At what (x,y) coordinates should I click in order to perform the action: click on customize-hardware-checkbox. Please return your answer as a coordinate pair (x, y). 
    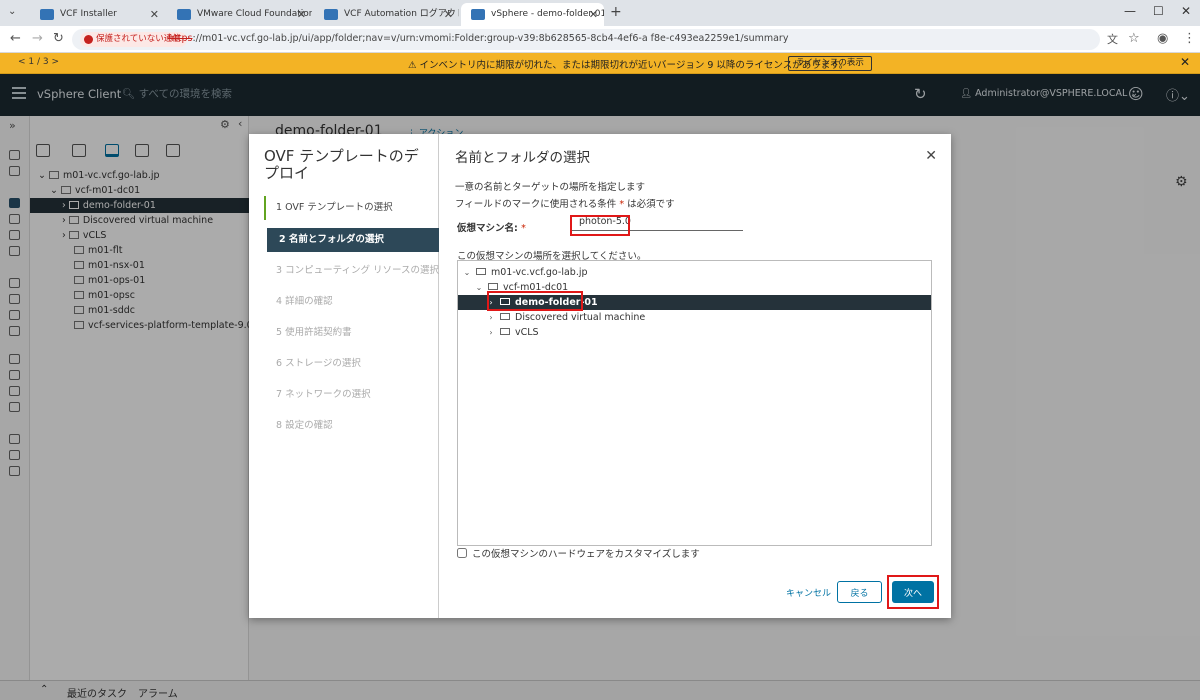
    Looking at the image, I should click on (462, 553).